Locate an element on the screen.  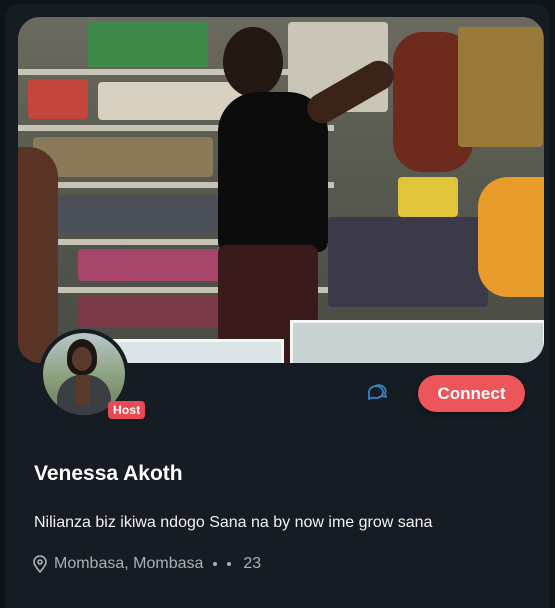
avatar-neck is located at coordinates (83, 390).